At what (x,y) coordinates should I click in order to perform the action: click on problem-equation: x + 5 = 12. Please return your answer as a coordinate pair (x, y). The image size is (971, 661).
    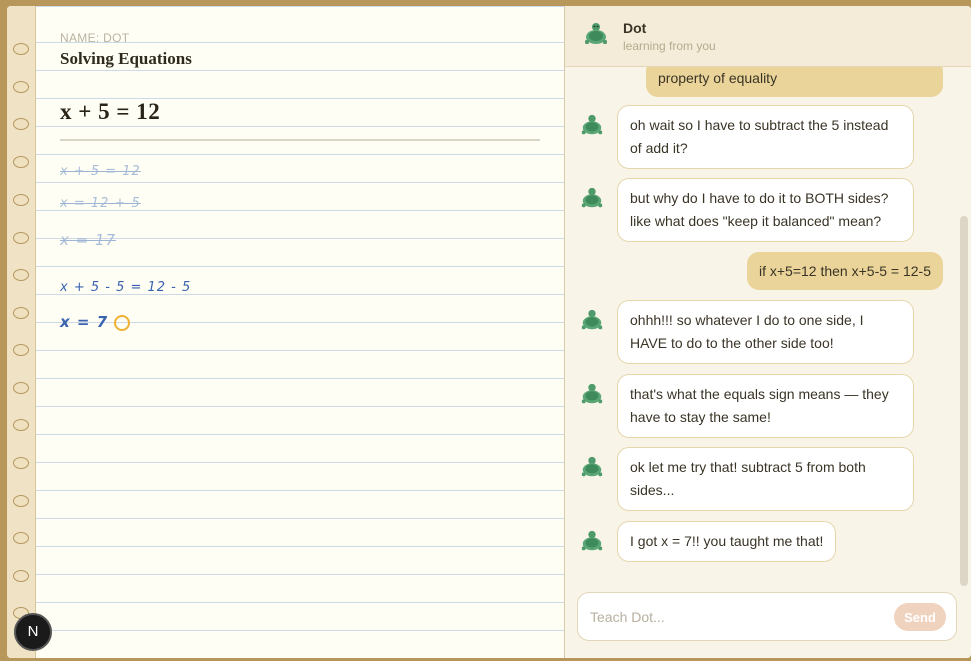
    Looking at the image, I should click on (110, 111).